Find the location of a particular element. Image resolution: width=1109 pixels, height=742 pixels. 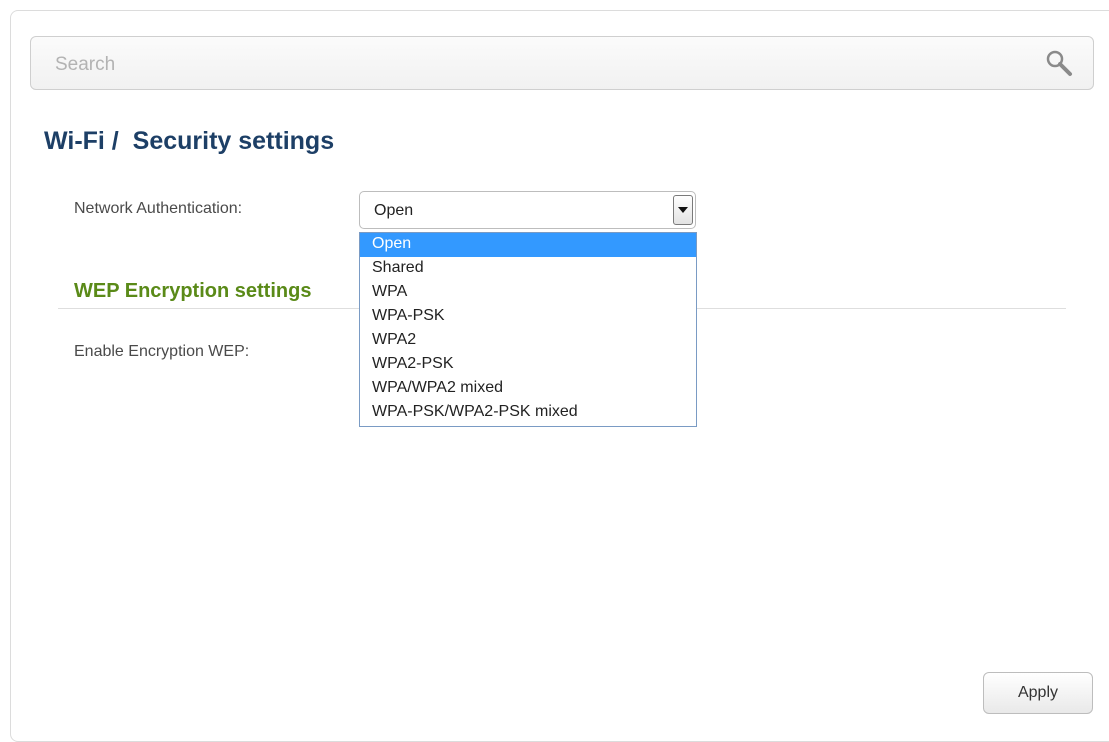

option-wpa: WPA is located at coordinates (528, 293).